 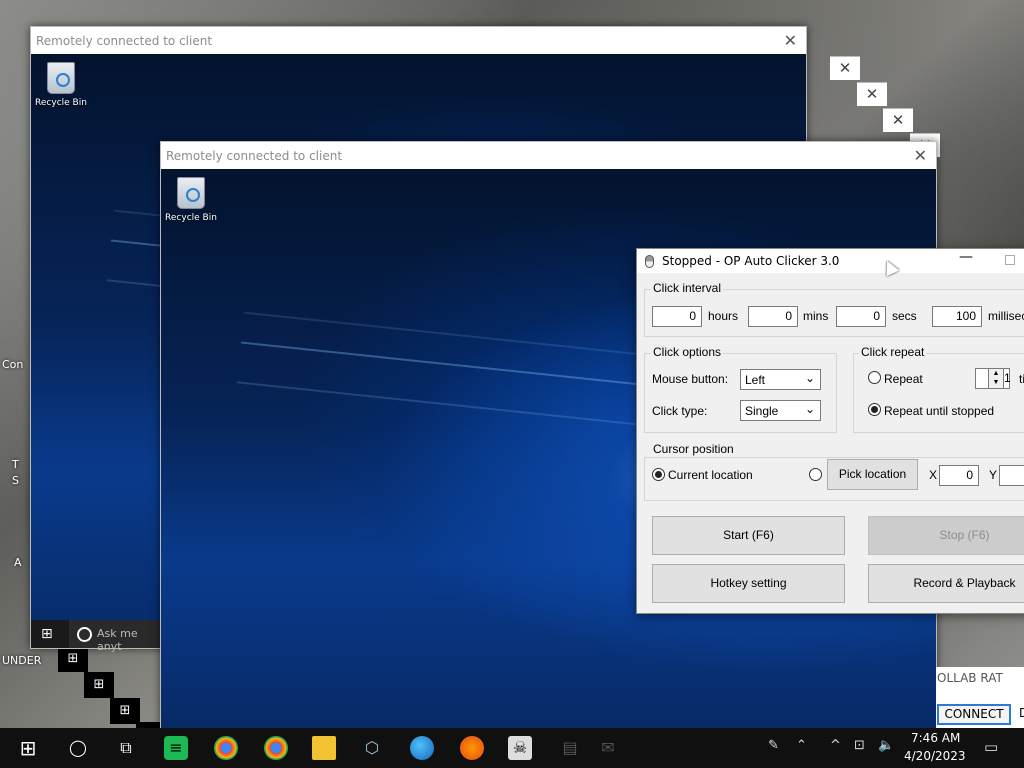 I want to click on click-interval-label: Click interval, so click(x=687, y=288).